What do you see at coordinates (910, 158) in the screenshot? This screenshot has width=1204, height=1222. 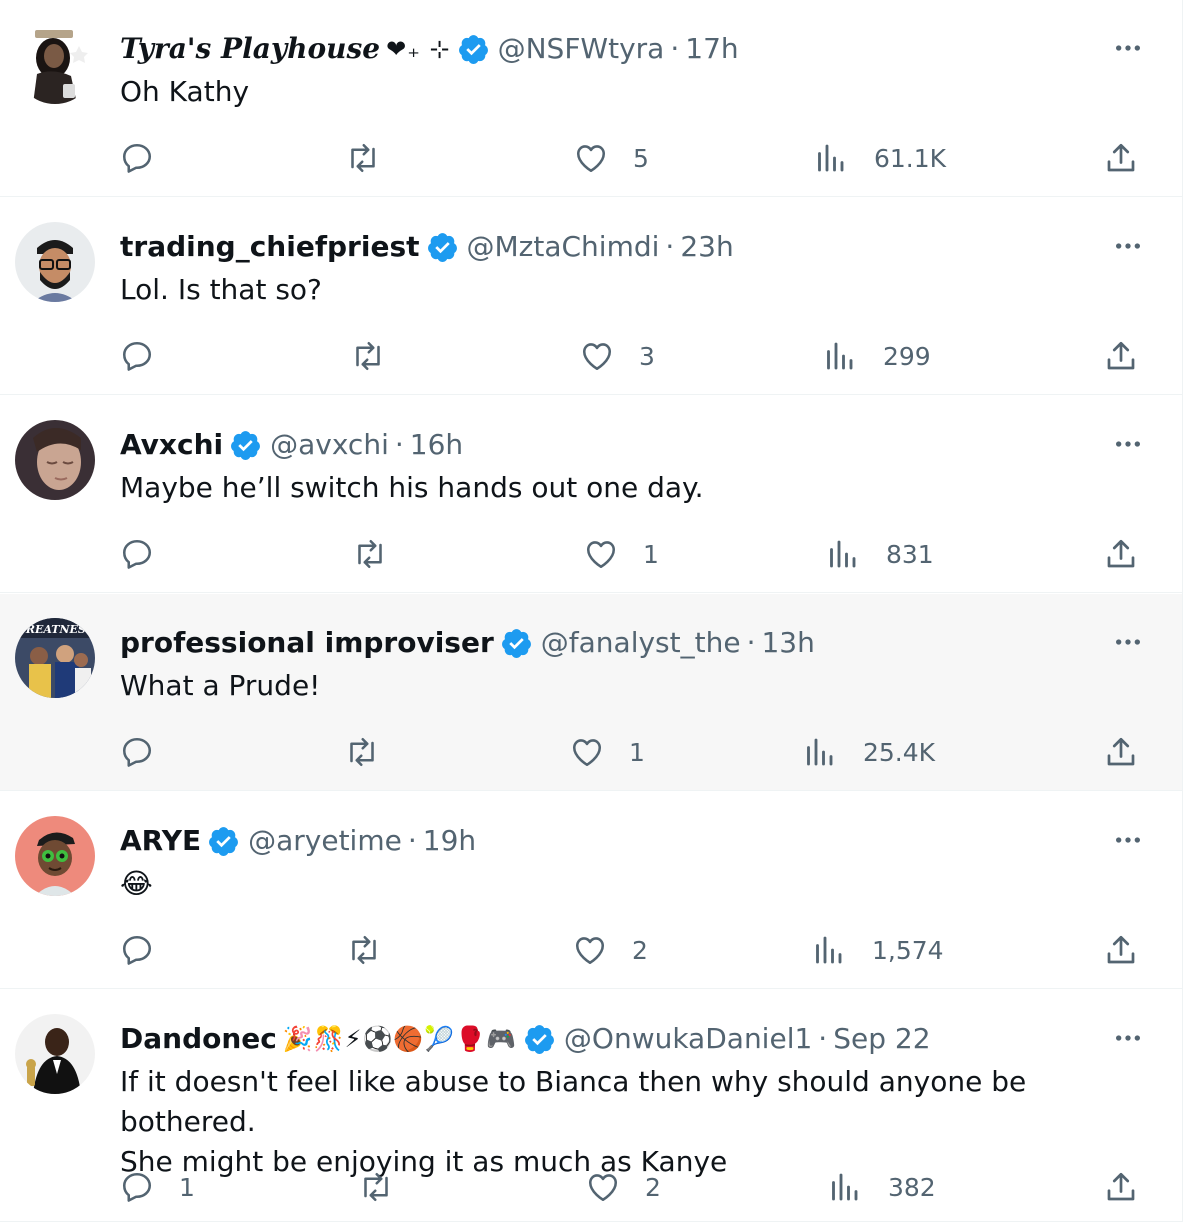 I see `views-count: 61.1K` at bounding box center [910, 158].